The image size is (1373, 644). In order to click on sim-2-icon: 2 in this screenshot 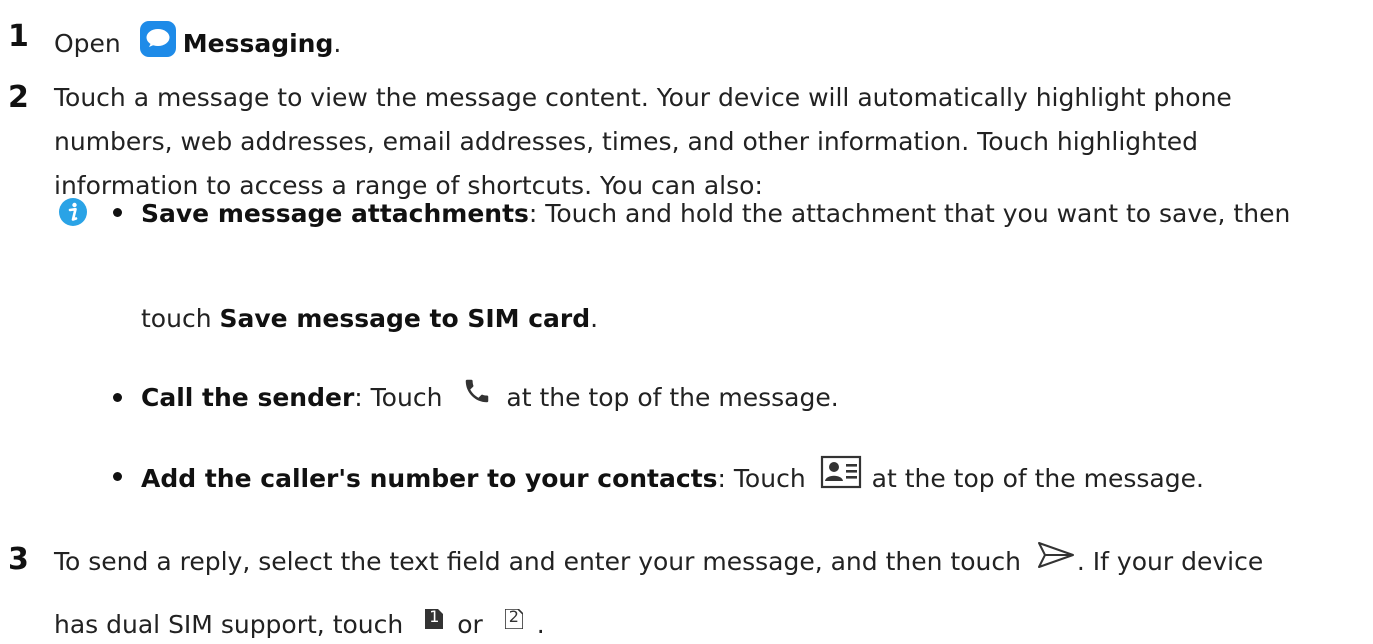, I will do `click(513, 618)`.